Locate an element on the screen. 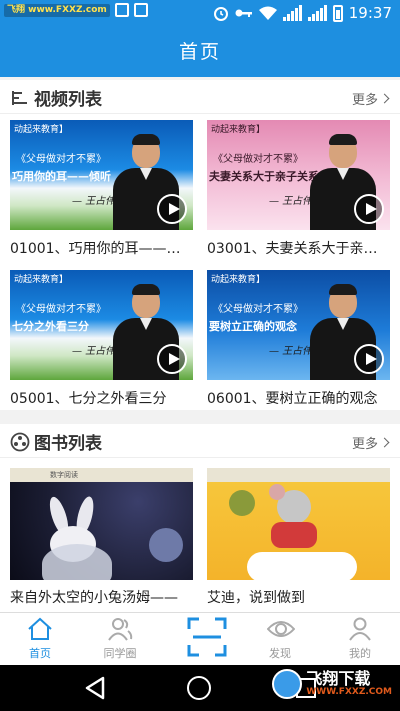  video-thumbnail: 动起来教育】 《父母做对才不累》 七分之外看三分 — 王占伟 is located at coordinates (101, 325).